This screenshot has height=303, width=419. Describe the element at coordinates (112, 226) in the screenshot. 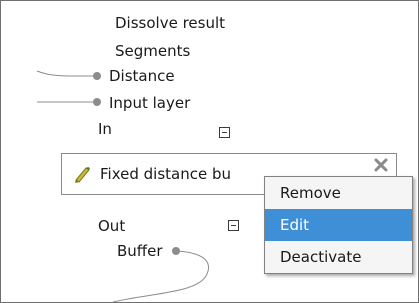

I see `out-label: Out` at that location.